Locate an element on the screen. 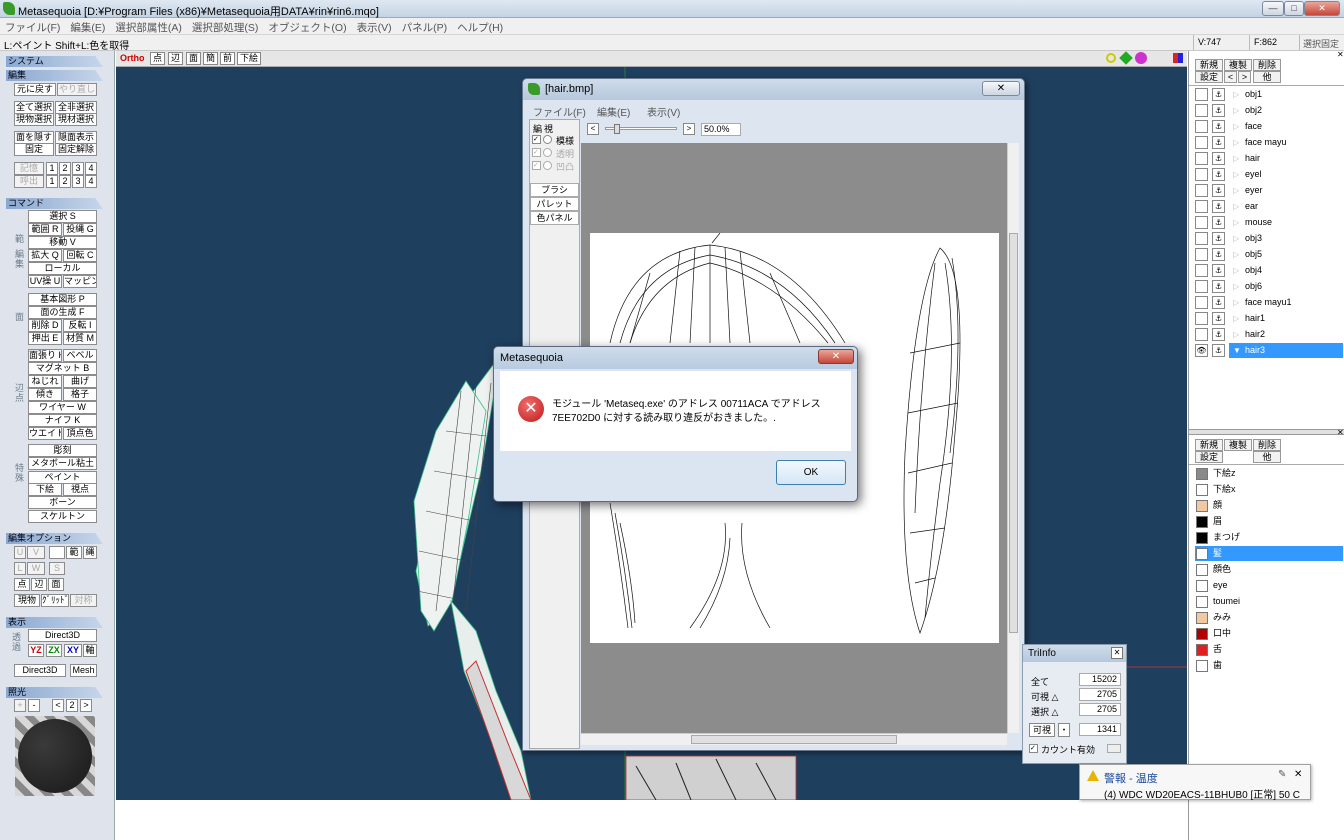 The height and width of the screenshot is (840, 1344). material-row: toumei is located at coordinates (1269, 601).